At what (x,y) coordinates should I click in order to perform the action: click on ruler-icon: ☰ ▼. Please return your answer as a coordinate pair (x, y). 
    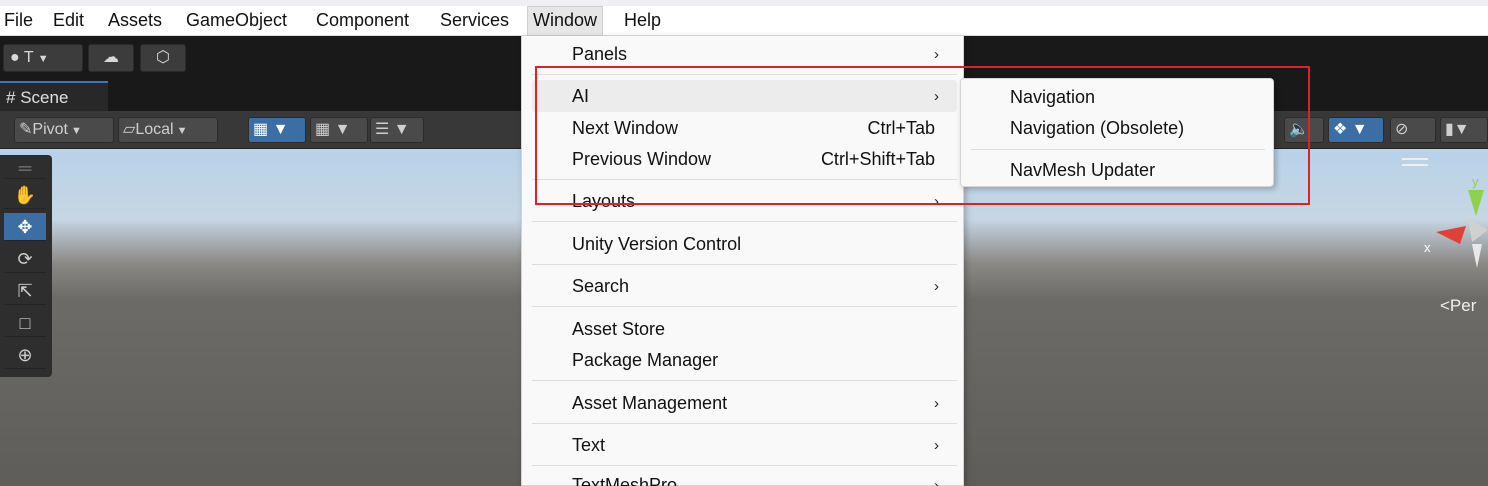
    Looking at the image, I should click on (392, 129).